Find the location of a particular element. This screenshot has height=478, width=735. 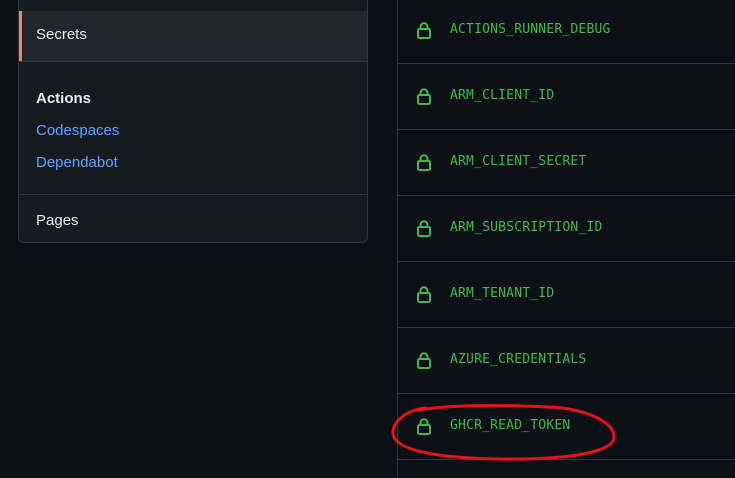

secret-name: ARM_CLIENT_SECRET is located at coordinates (518, 161).